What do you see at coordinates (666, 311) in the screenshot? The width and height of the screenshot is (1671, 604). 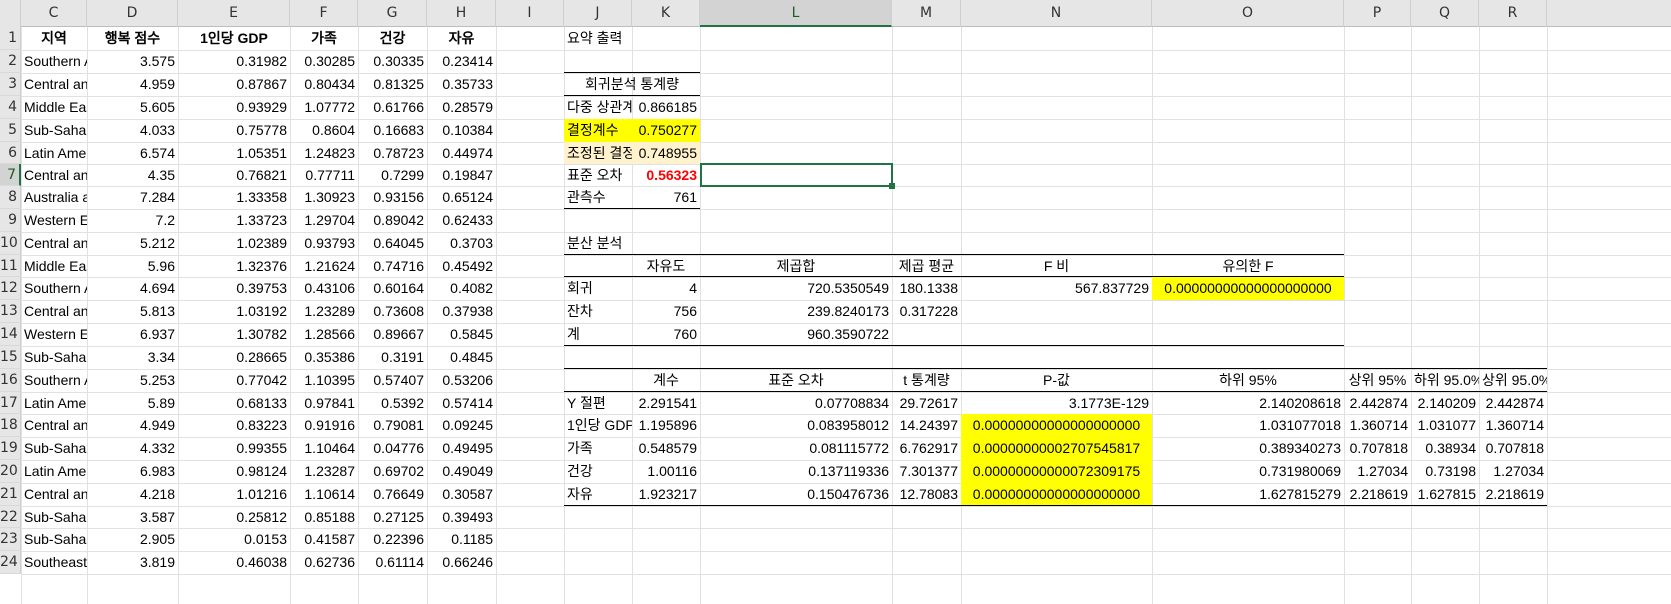 I see `anova-value-cell: 756` at bounding box center [666, 311].